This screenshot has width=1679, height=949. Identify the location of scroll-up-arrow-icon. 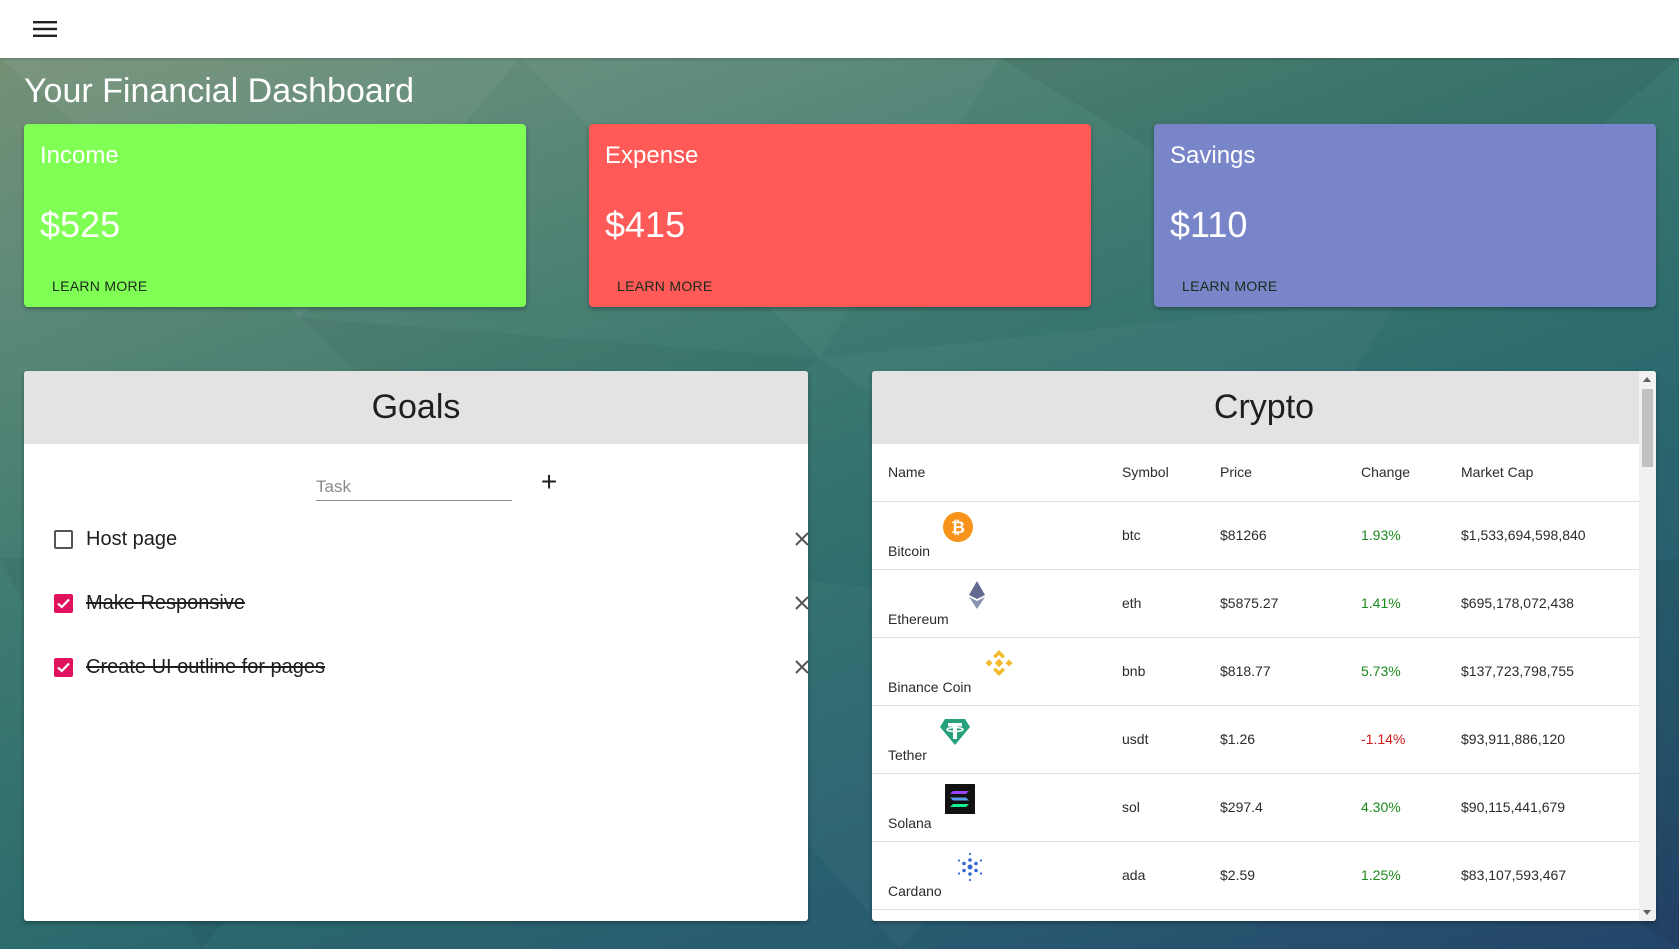
(1647, 379).